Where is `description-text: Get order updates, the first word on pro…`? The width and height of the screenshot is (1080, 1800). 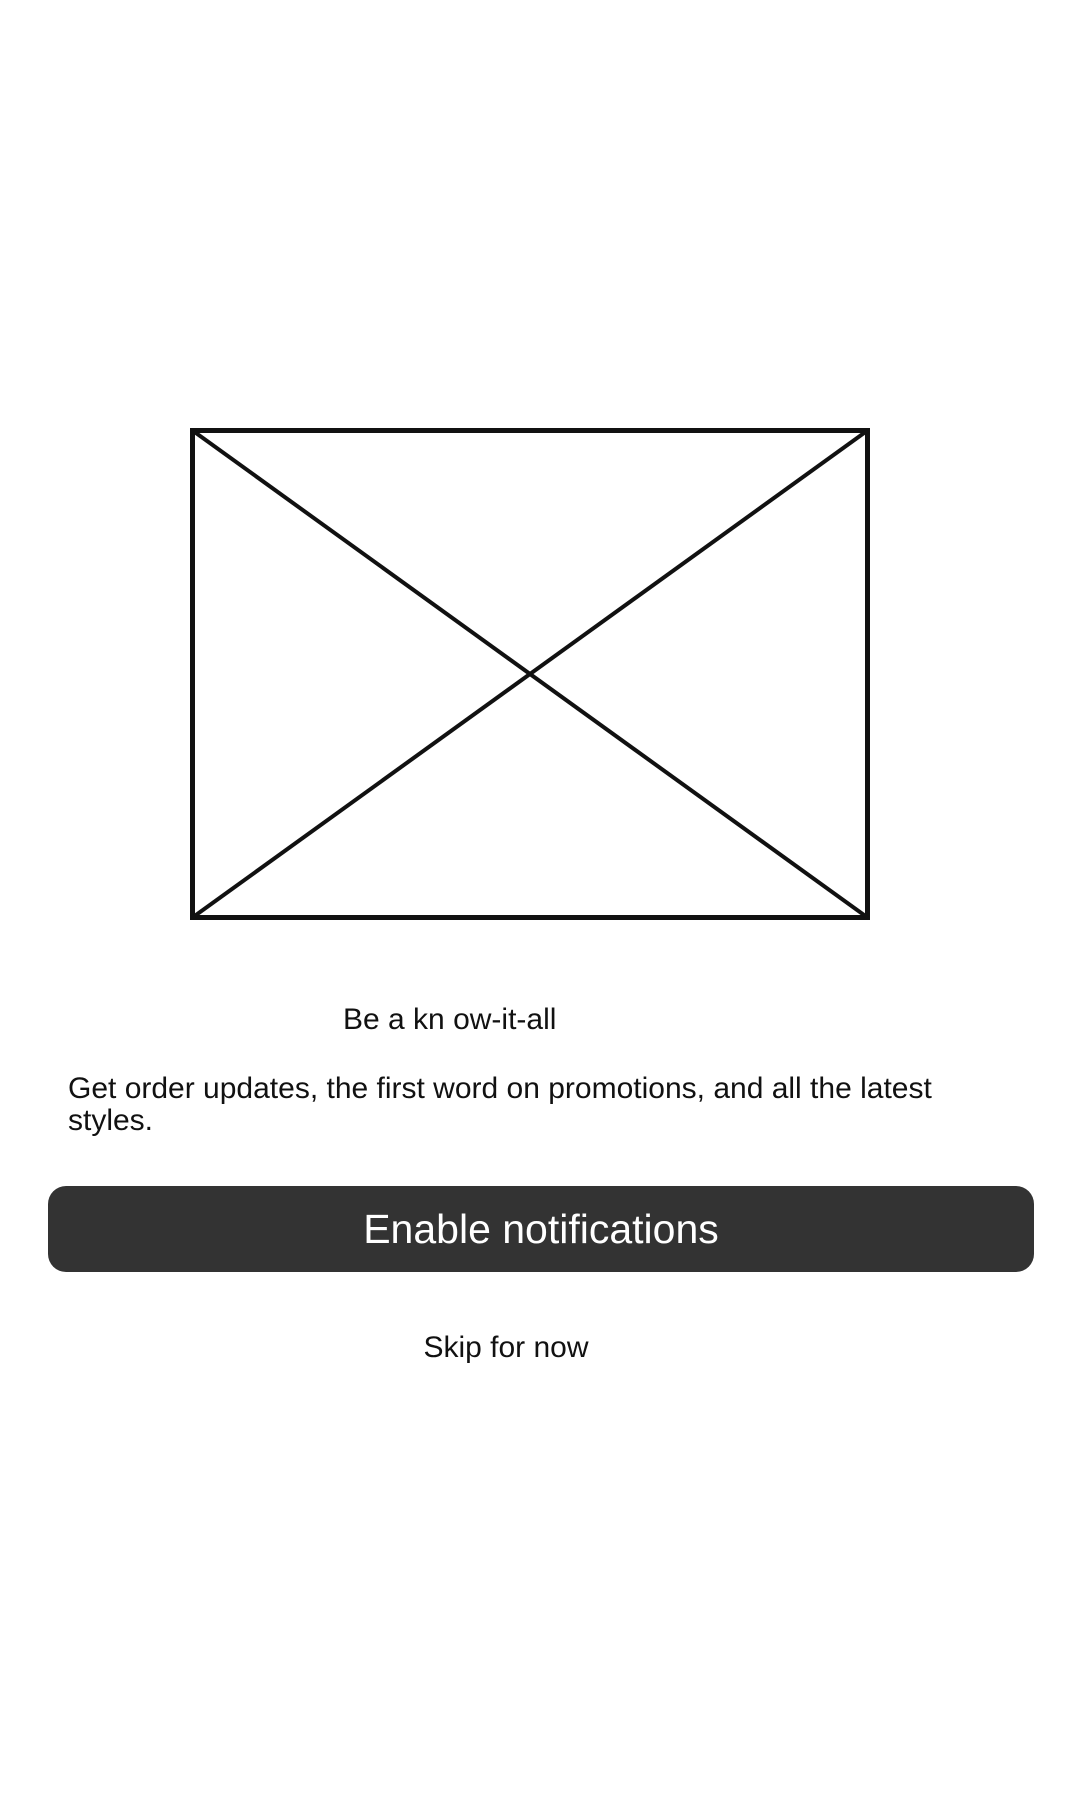 description-text: Get order updates, the first word on pro… is located at coordinates (500, 1104).